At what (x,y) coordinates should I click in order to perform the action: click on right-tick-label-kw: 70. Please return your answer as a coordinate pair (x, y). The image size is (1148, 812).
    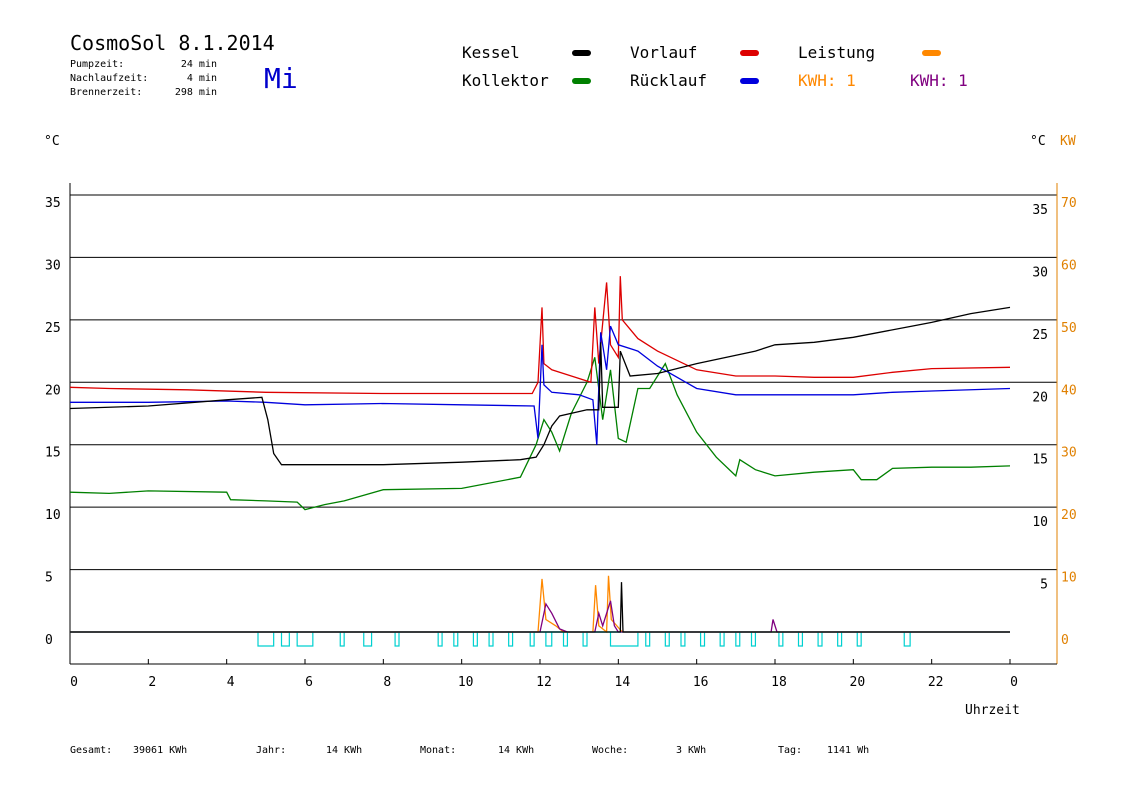
    Looking at the image, I should click on (1069, 203).